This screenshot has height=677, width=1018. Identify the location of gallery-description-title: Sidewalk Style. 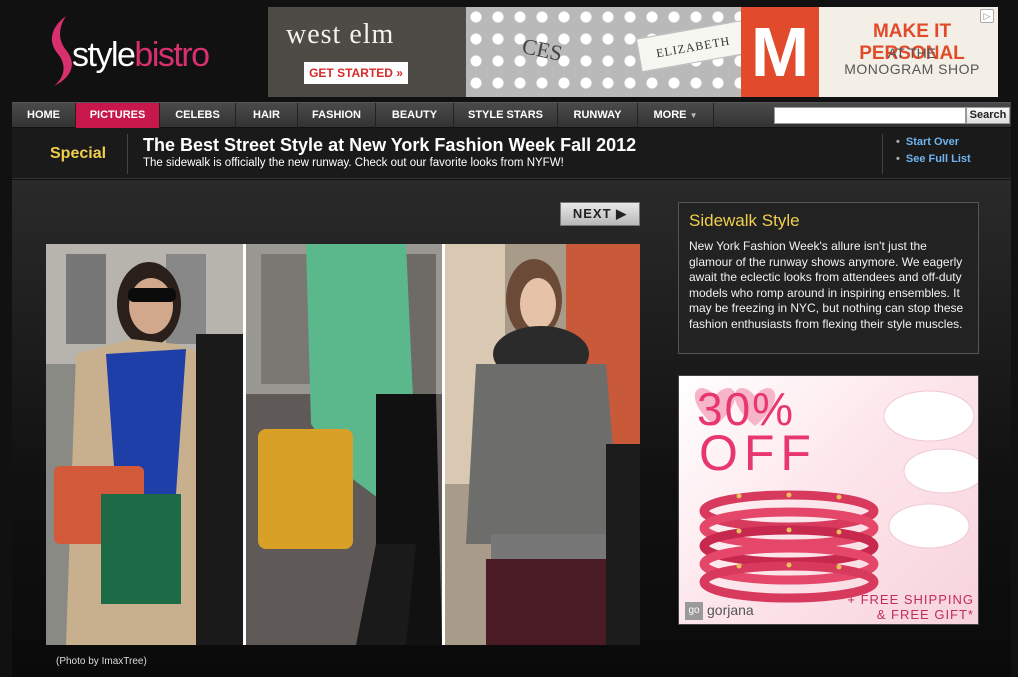
(744, 220).